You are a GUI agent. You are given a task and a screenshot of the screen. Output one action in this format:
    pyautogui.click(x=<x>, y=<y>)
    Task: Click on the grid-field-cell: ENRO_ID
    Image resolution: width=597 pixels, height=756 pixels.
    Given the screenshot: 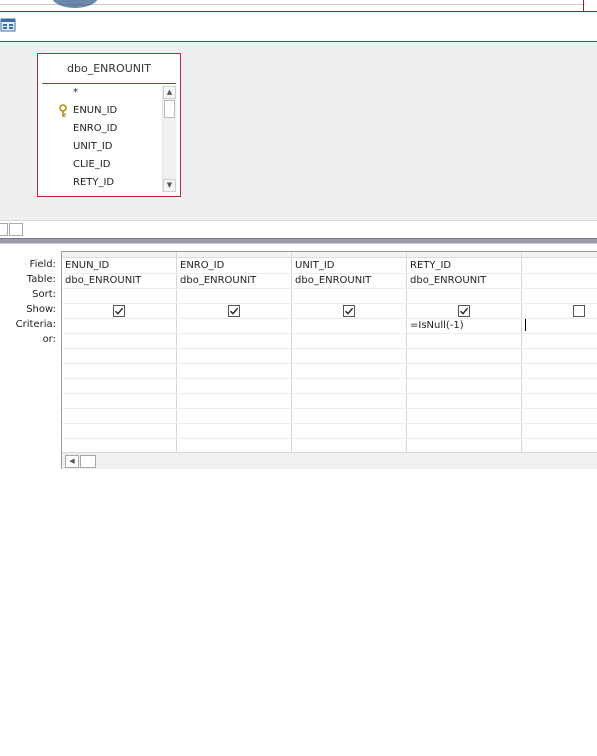 What is the action you would take?
    pyautogui.click(x=235, y=265)
    